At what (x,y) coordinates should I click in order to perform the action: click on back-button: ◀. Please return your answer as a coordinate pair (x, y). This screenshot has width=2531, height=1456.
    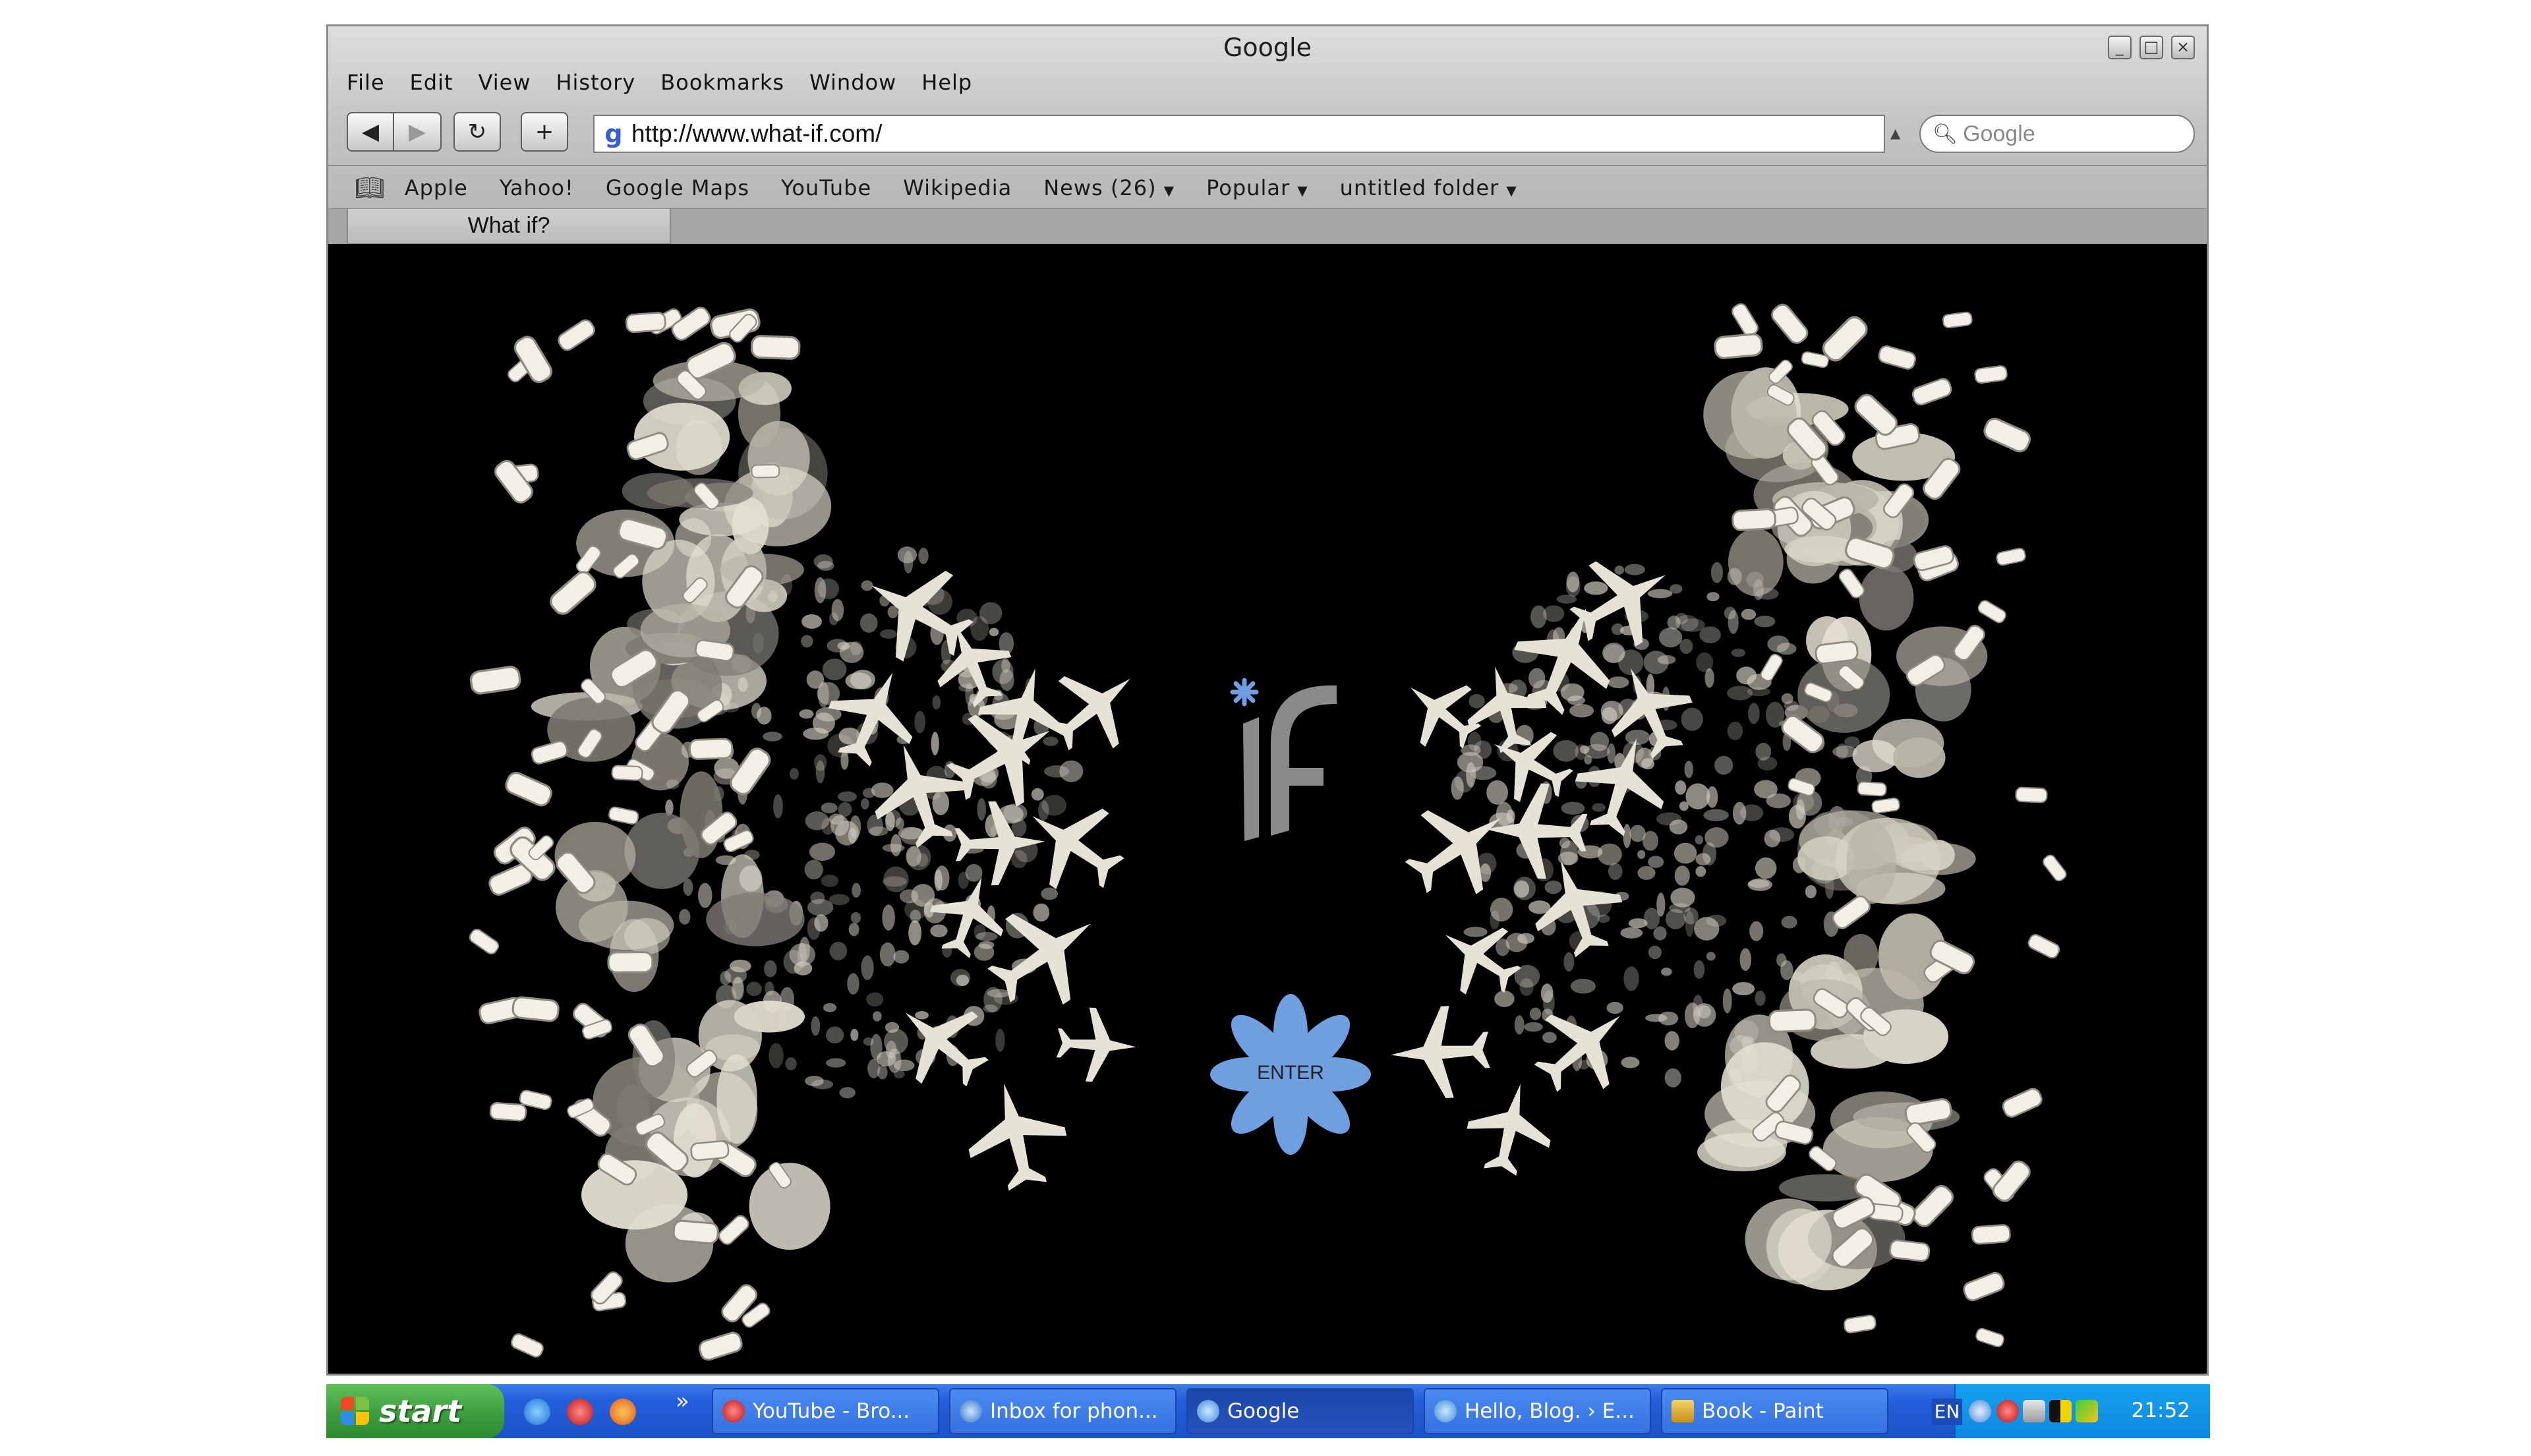
    Looking at the image, I should click on (370, 132).